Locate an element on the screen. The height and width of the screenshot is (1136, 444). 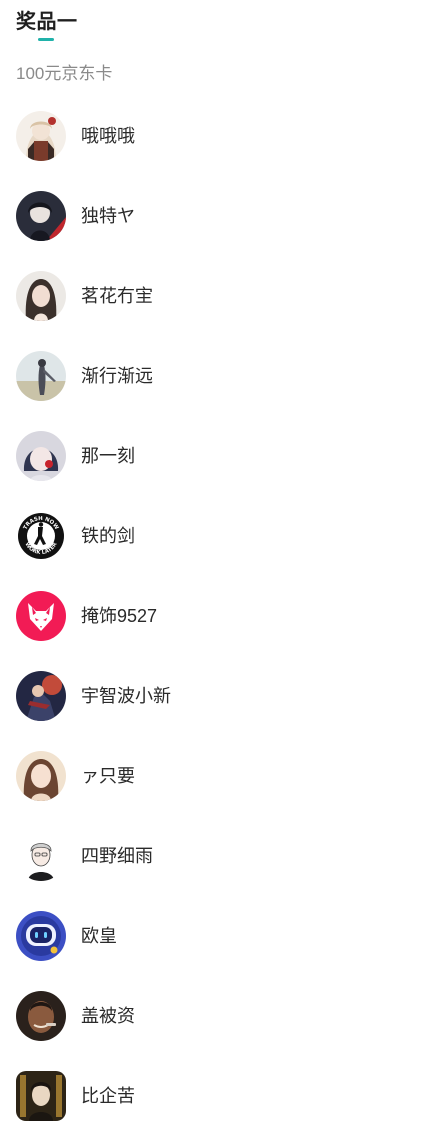
winner-name: 茗花冇宔 is located at coordinates (117, 296).